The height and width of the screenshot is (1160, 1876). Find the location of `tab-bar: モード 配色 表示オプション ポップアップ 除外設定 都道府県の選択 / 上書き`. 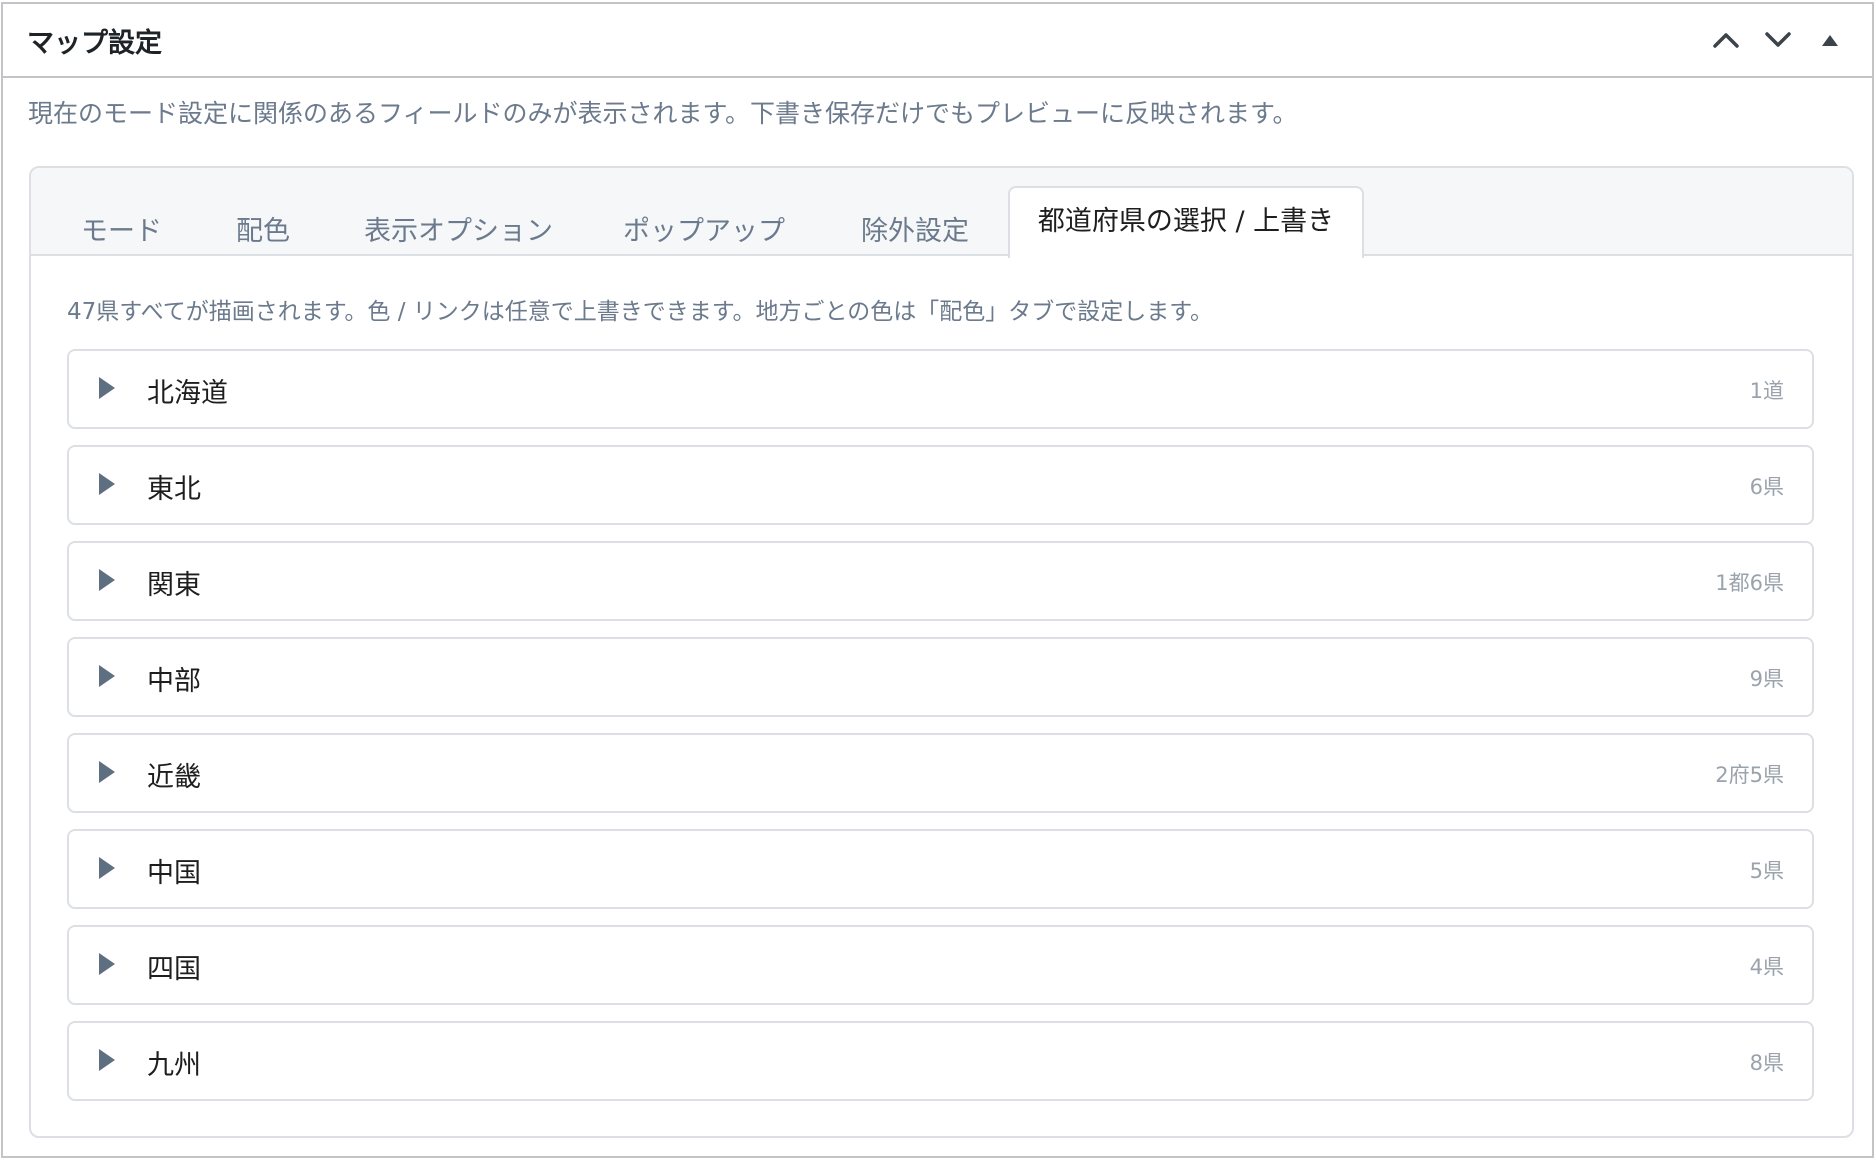

tab-bar: モード 配色 表示オプション ポップアップ 除外設定 都道府県の選択 / 上書き is located at coordinates (941, 213).